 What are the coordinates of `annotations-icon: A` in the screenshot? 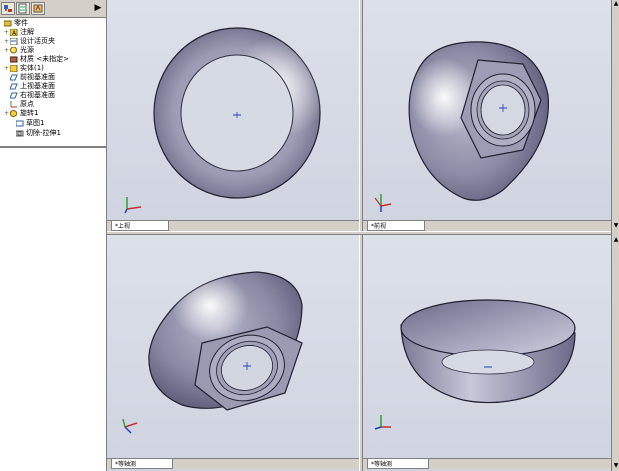 It's located at (14, 32).